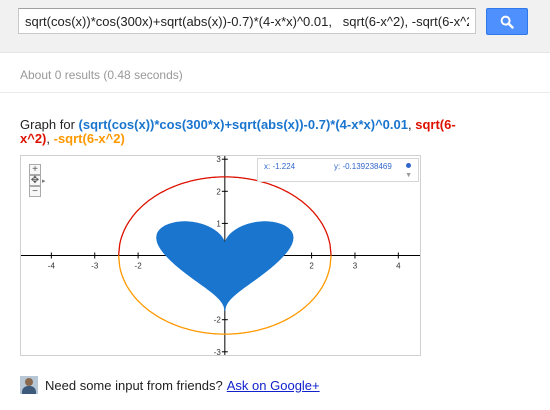 This screenshot has width=550, height=410. What do you see at coordinates (273, 385) in the screenshot?
I see `ask-google-plus-link: Ask on Google+` at bounding box center [273, 385].